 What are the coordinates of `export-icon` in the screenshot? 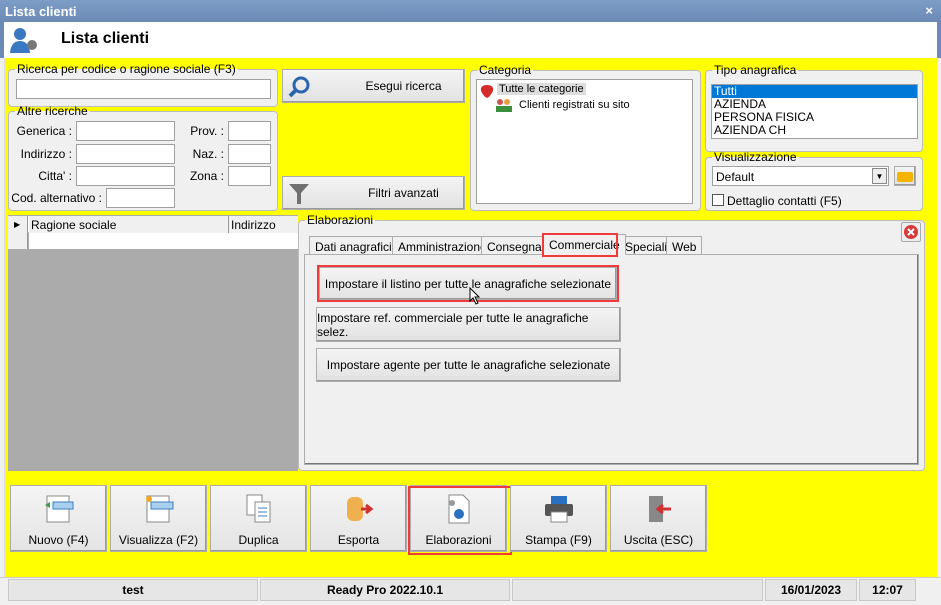 It's located at (360, 509).